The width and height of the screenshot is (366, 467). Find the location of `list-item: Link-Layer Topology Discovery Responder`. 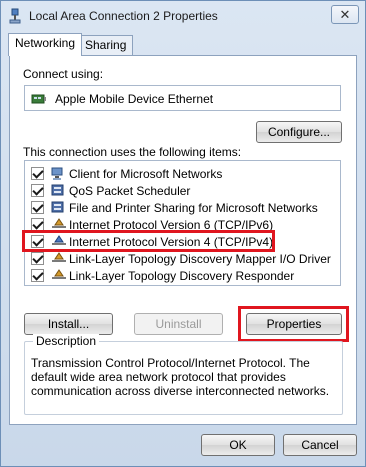

list-item: Link-Layer Topology Discovery Responder is located at coordinates (180, 275).